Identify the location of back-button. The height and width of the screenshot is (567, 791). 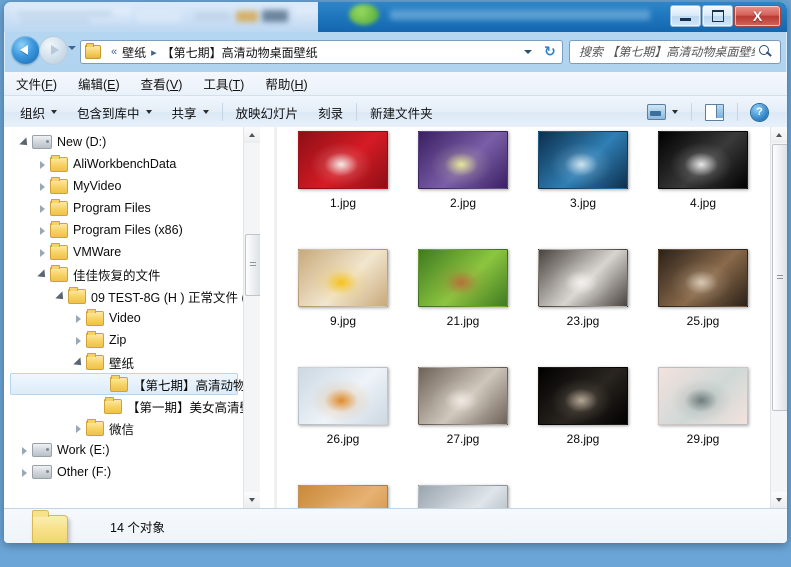
(25, 50).